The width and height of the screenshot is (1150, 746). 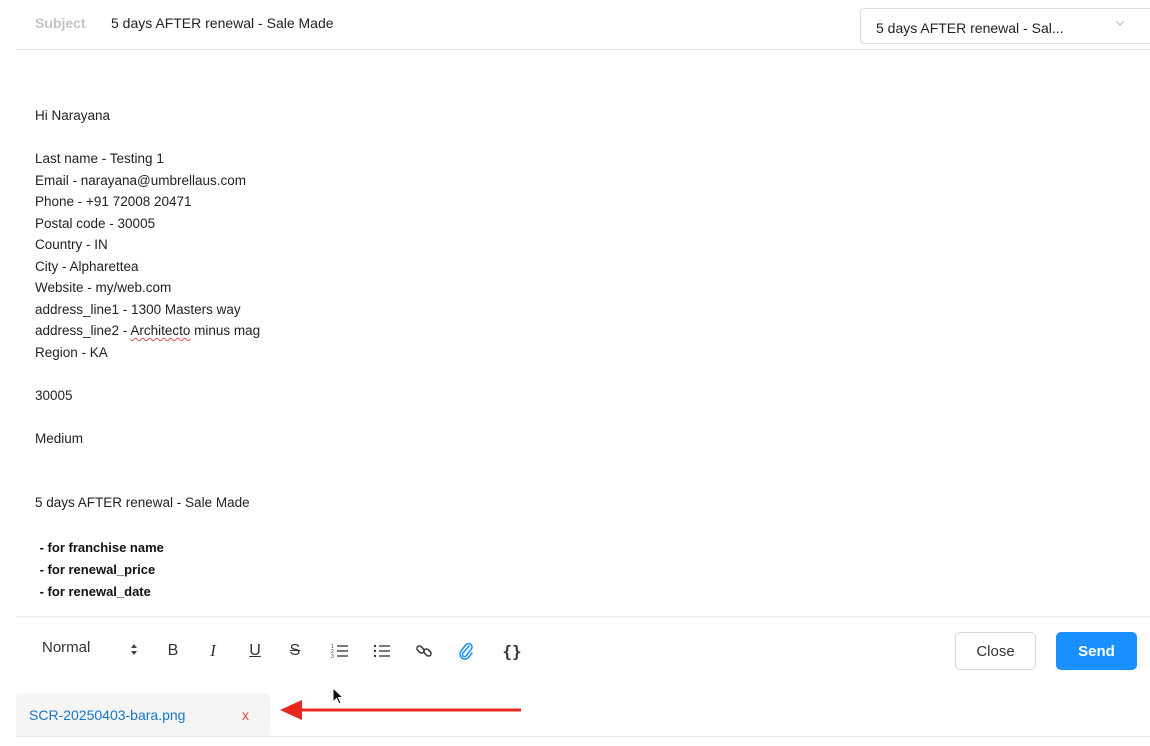 What do you see at coordinates (400, 710) in the screenshot?
I see `annotation-arrow-icon` at bounding box center [400, 710].